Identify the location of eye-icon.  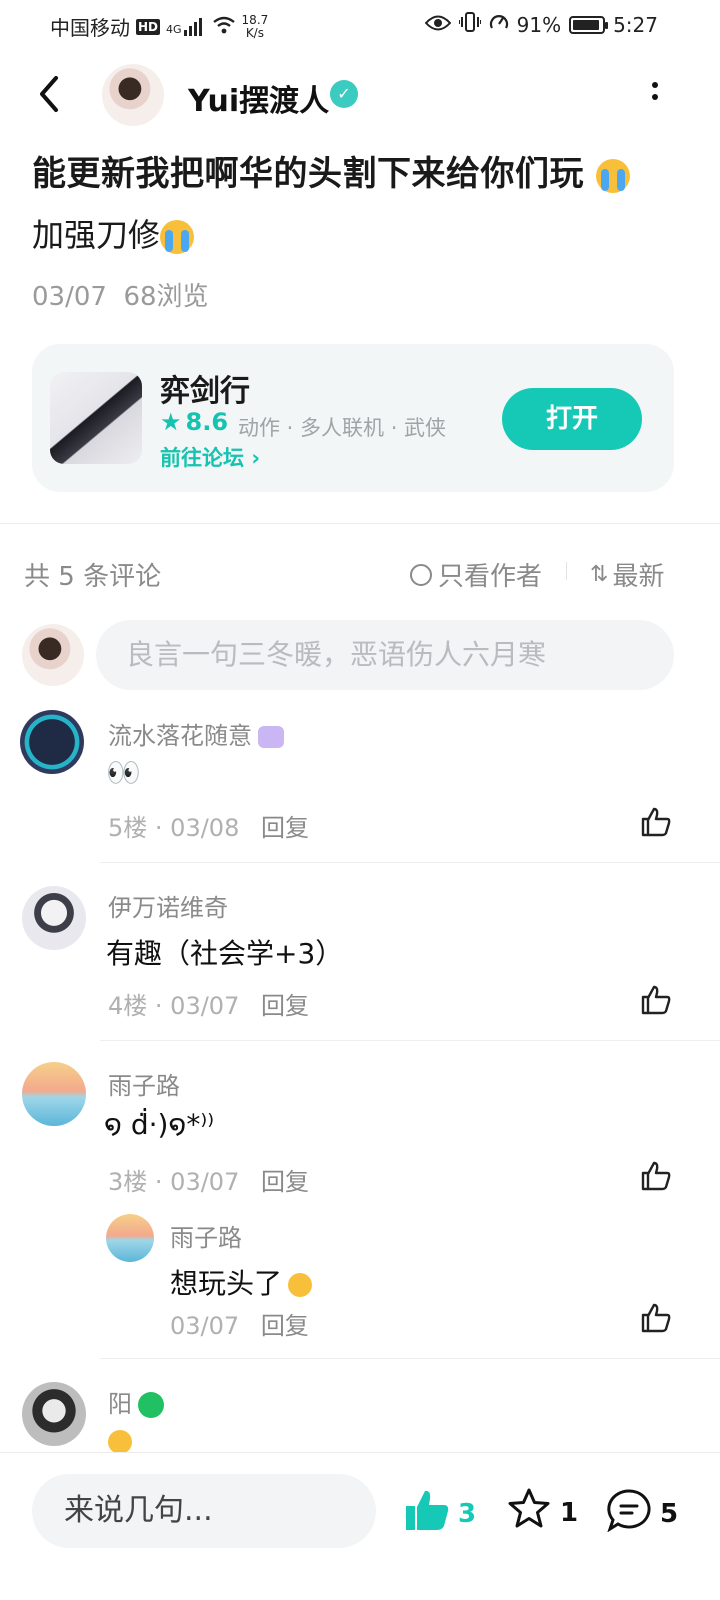
(437, 25).